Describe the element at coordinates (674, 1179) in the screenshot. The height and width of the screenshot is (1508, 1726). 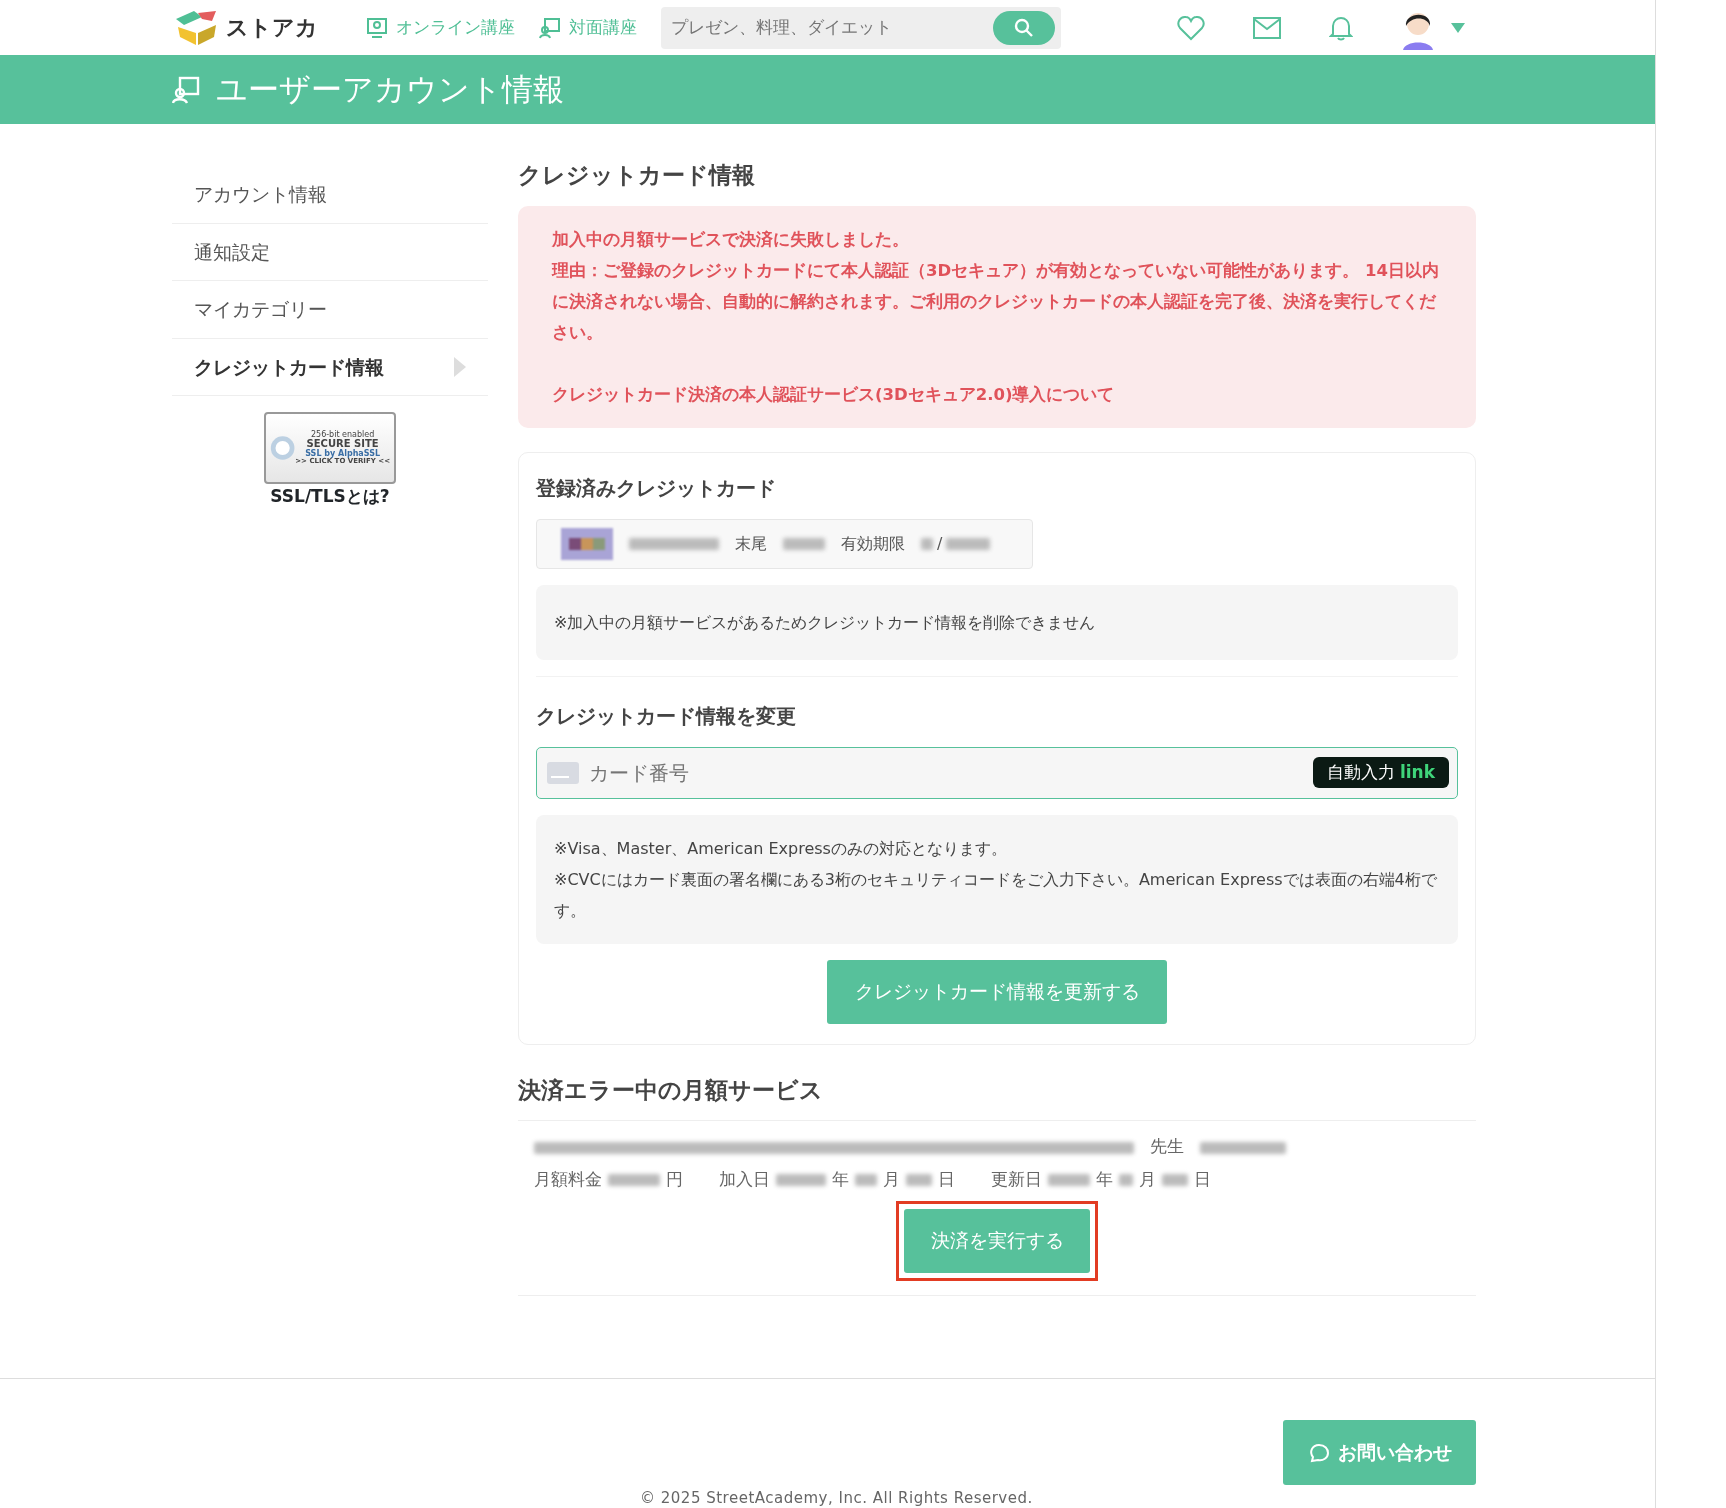
I see `unit-label: 円` at that location.